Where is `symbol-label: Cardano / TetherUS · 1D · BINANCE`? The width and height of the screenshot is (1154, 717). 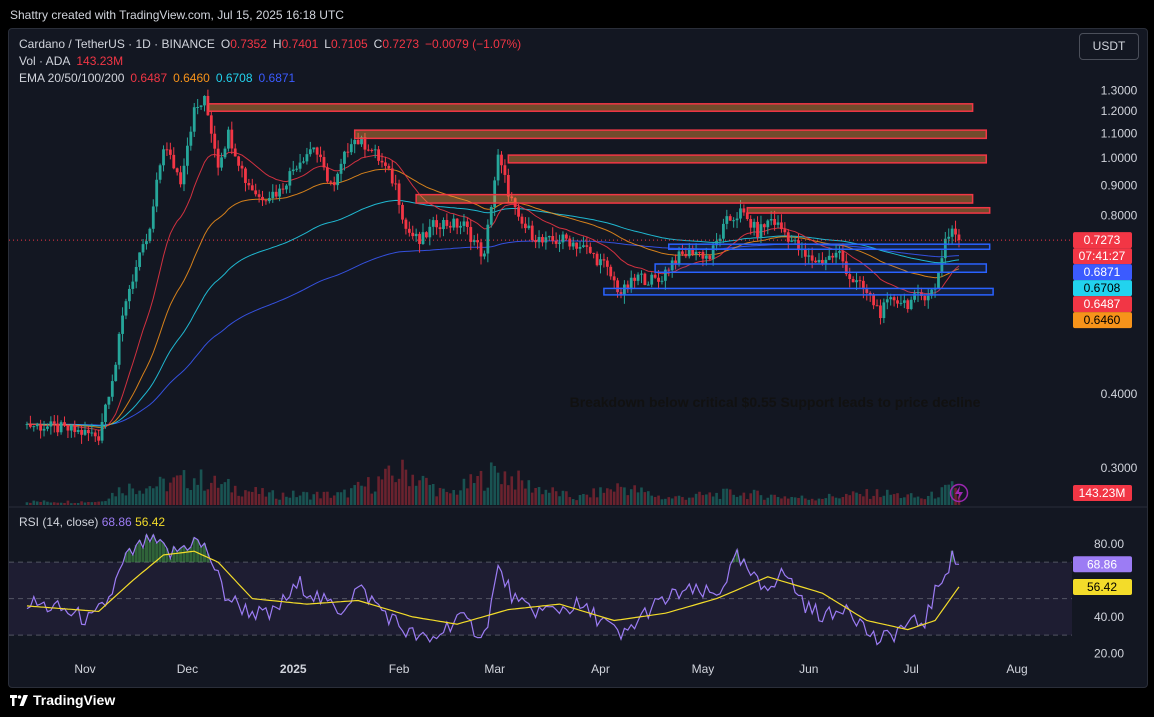
symbol-label: Cardano / TetherUS · 1D · BINANCE is located at coordinates (117, 44).